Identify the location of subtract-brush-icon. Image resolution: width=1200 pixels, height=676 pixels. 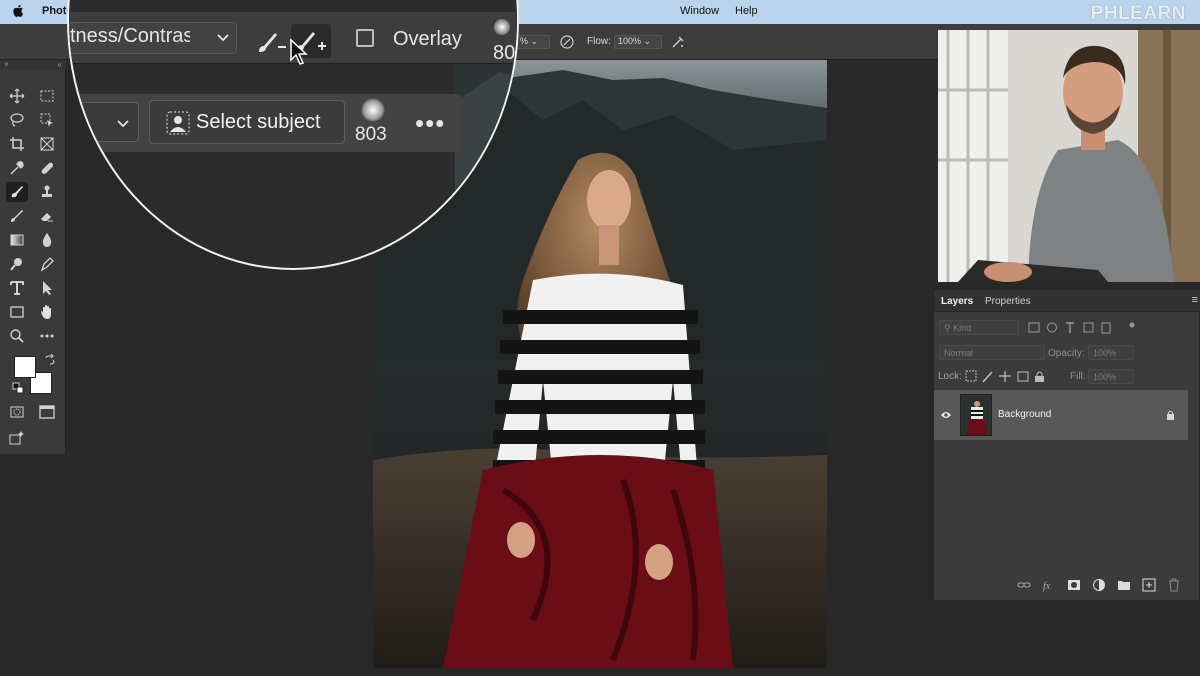
(272, 42).